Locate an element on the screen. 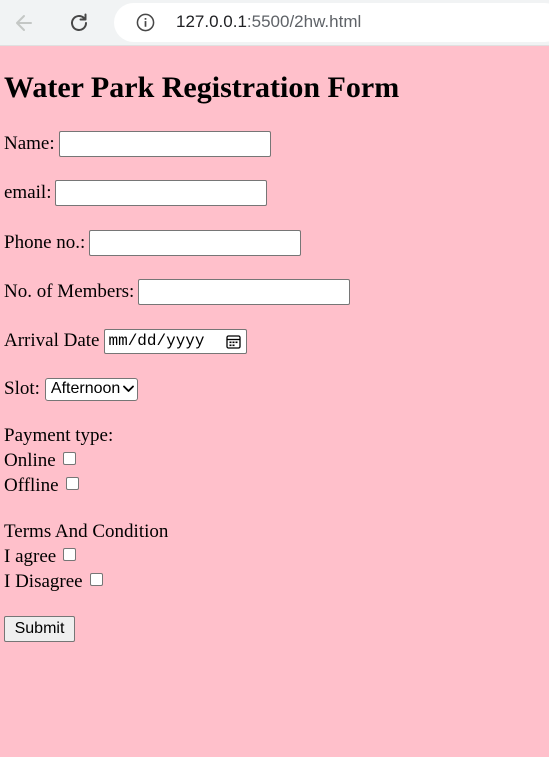 The height and width of the screenshot is (757, 549). email-row: email: is located at coordinates (136, 193).